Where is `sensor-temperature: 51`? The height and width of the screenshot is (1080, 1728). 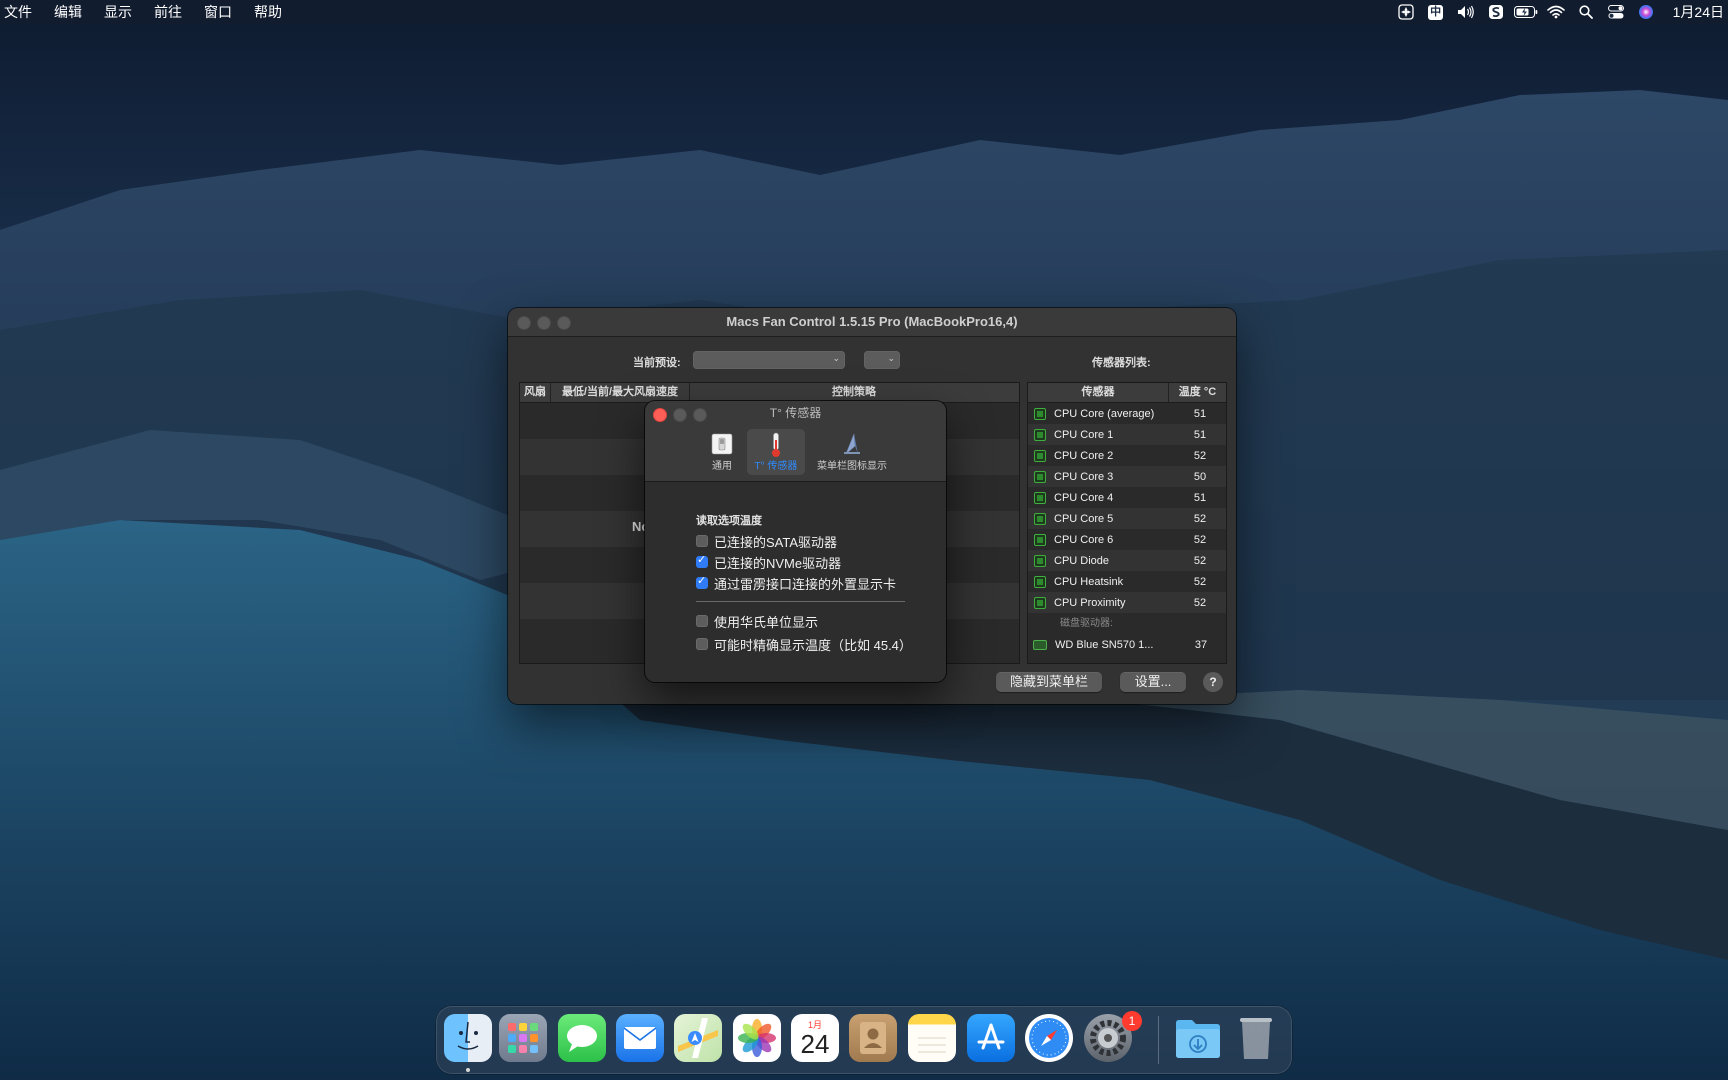 sensor-temperature: 51 is located at coordinates (1200, 413).